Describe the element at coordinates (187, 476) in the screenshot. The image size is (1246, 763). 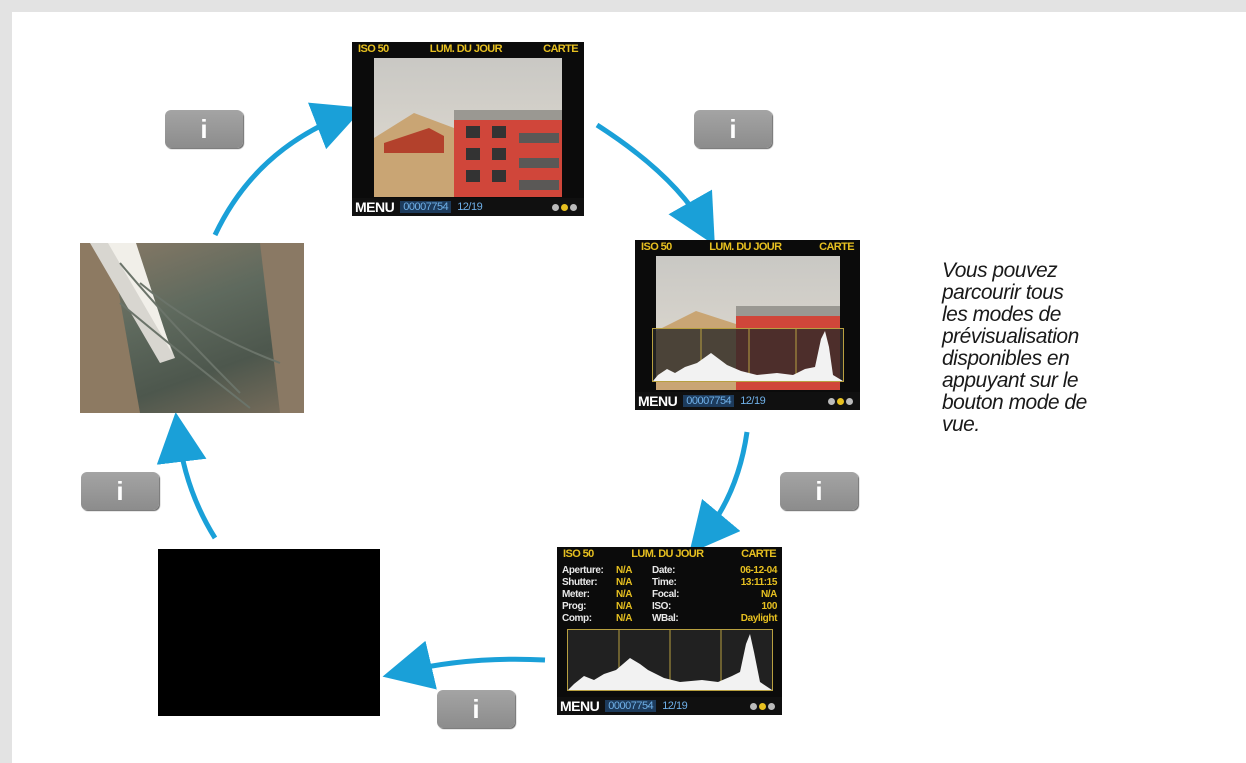
I see `arrow-black-to-left` at that location.